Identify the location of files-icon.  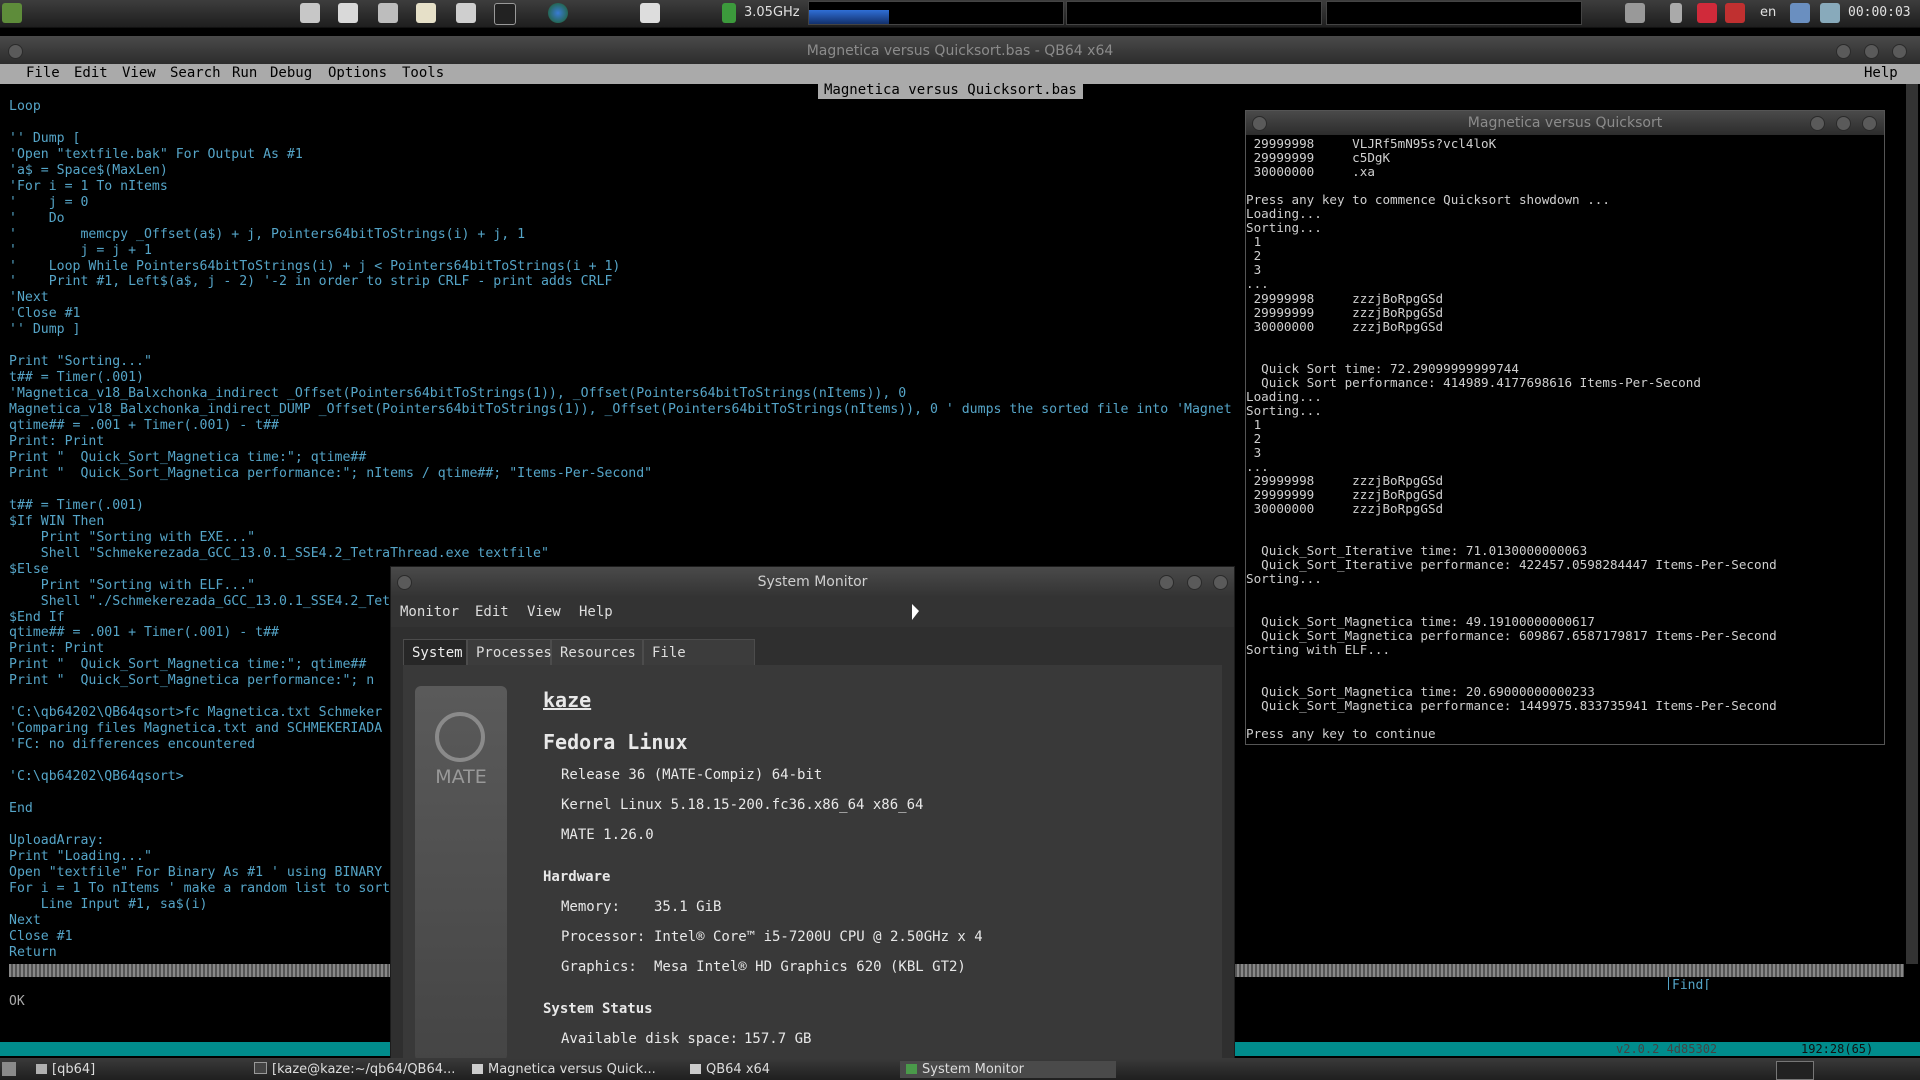
(310, 13).